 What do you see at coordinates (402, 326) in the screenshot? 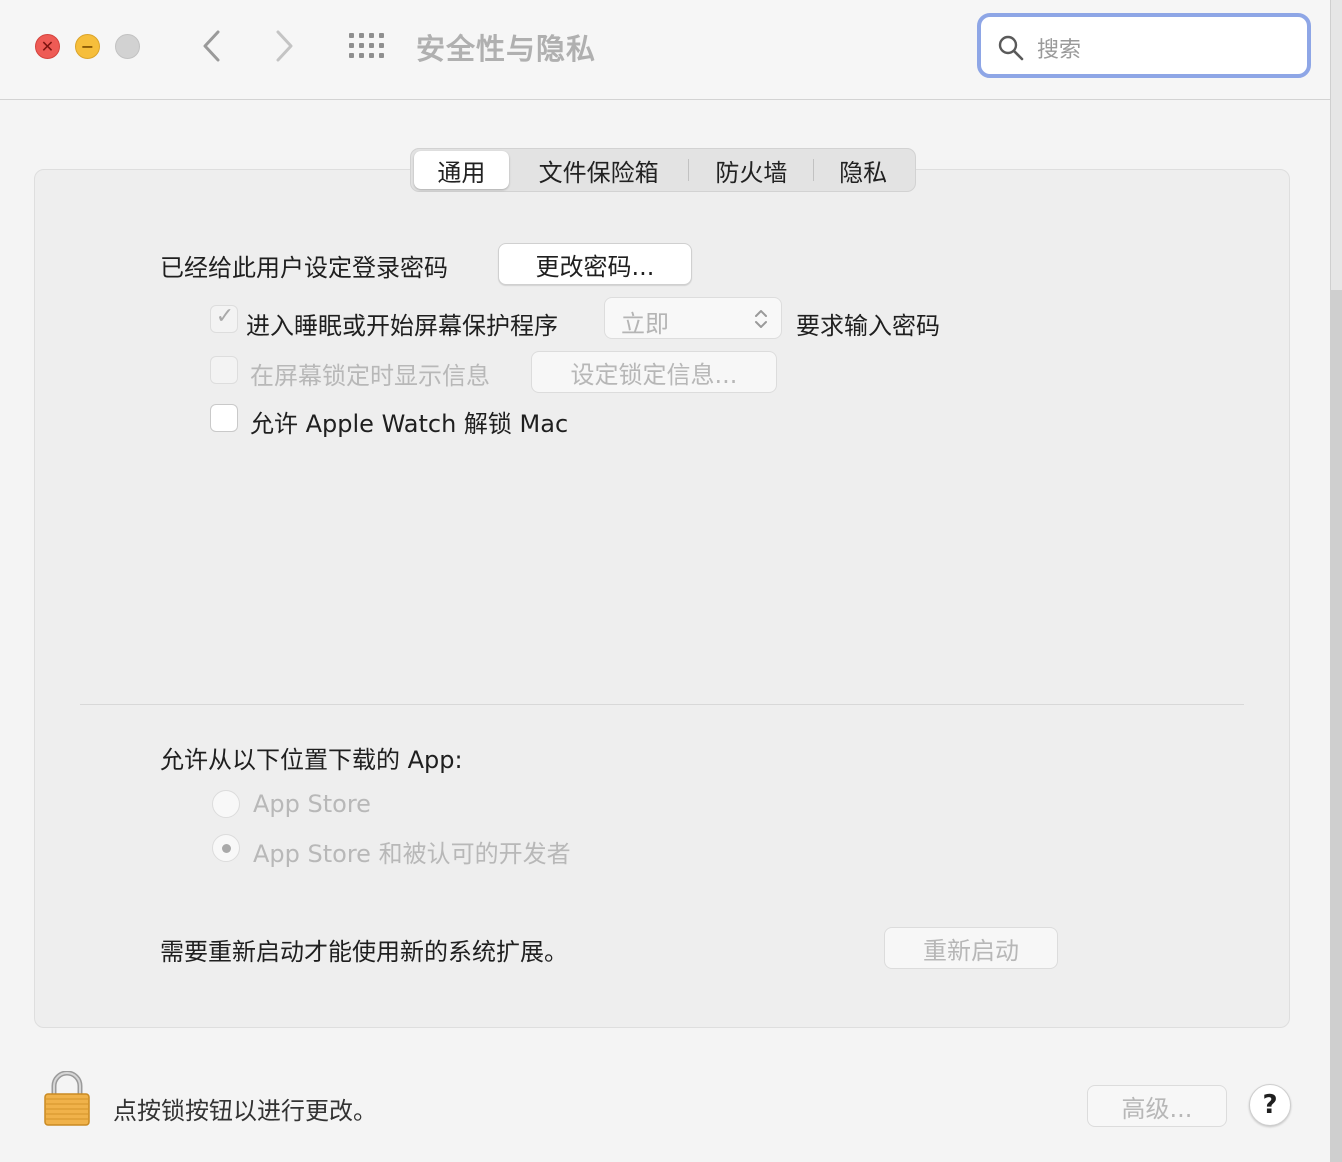
I see `sleep-password-label: 进入睡眠或开始屏幕保护程序` at bounding box center [402, 326].